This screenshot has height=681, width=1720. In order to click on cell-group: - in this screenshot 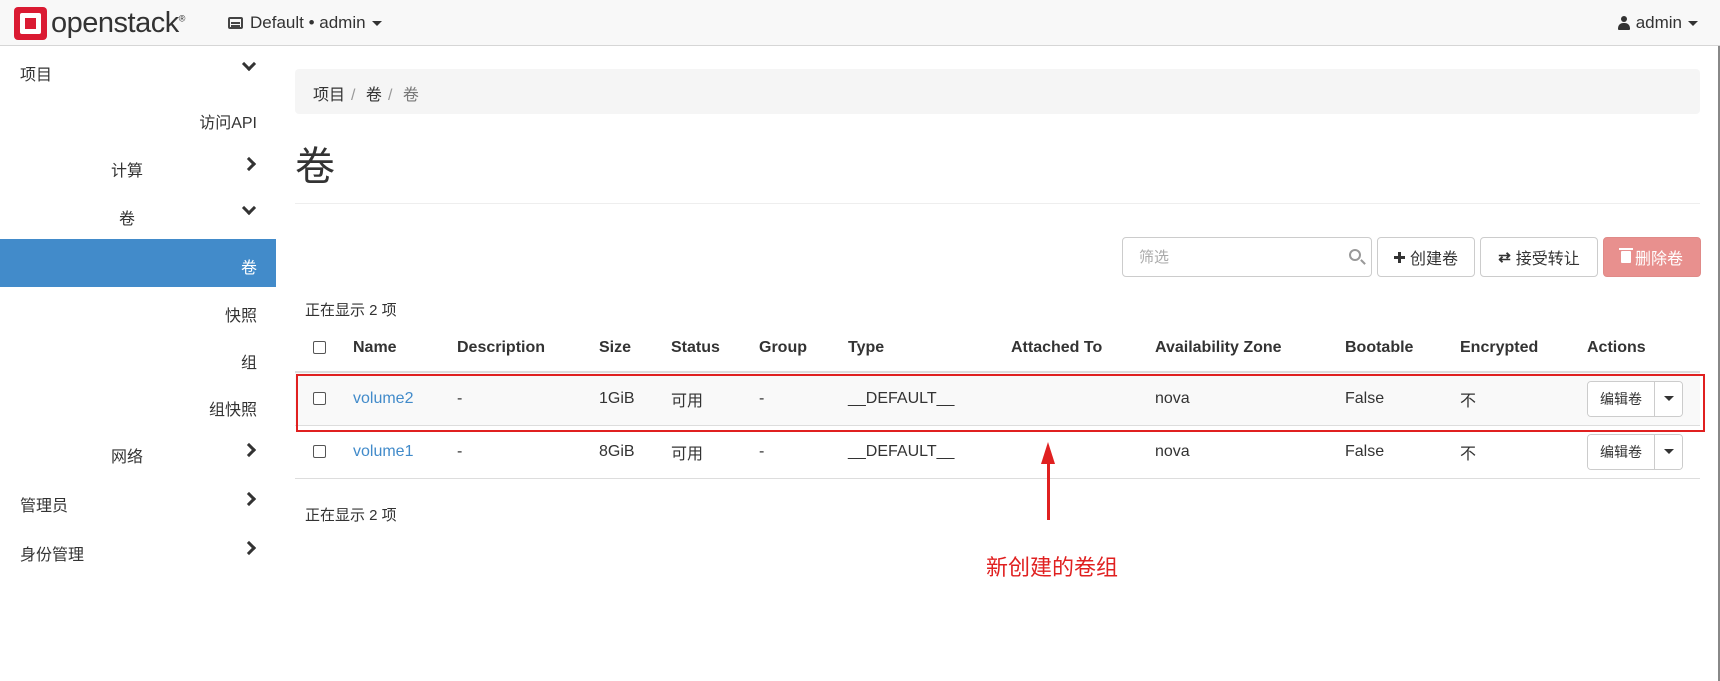, I will do `click(803, 452)`.